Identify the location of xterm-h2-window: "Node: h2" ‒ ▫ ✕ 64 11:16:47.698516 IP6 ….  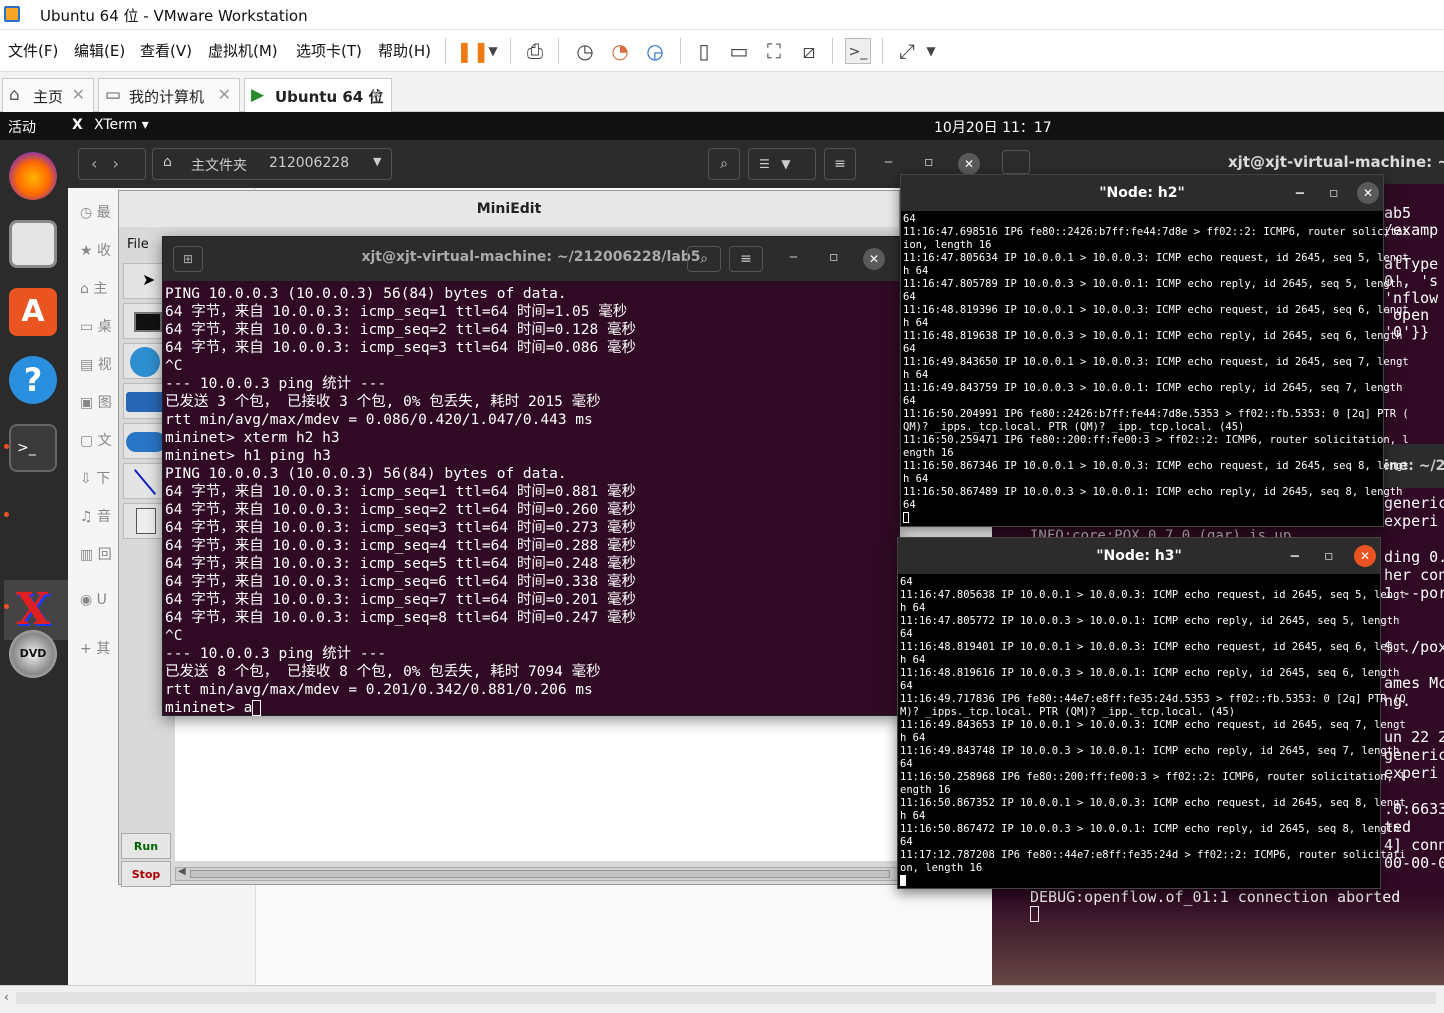
(1154, 350).